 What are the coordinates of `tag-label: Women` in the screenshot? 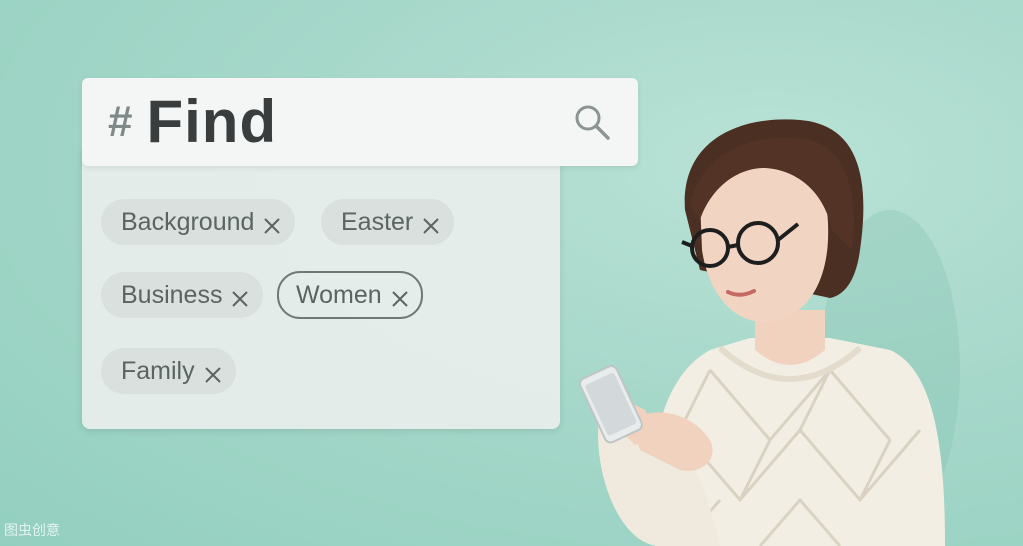 It's located at (339, 294).